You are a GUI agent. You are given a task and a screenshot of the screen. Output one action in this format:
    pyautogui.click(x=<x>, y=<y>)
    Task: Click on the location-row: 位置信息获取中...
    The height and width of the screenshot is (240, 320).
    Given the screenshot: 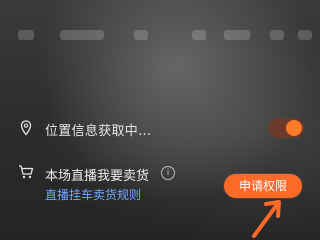 What is the action you would take?
    pyautogui.click(x=164, y=128)
    